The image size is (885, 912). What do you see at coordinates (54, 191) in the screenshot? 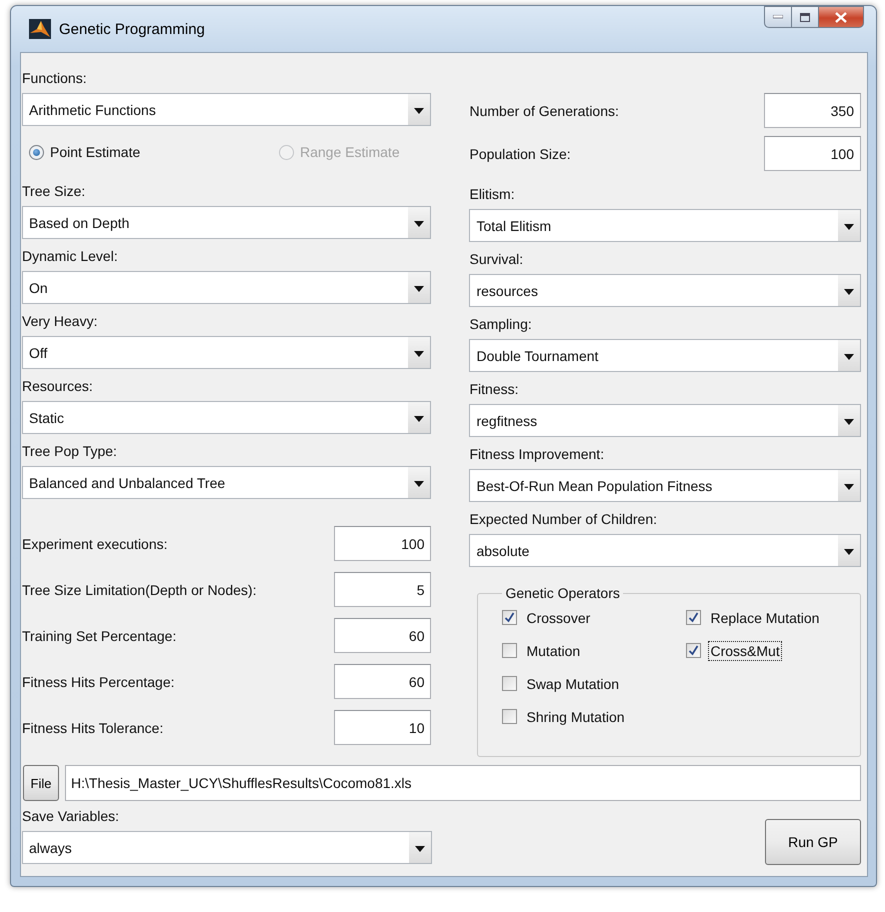
I see `field-label: Tree Size:` at bounding box center [54, 191].